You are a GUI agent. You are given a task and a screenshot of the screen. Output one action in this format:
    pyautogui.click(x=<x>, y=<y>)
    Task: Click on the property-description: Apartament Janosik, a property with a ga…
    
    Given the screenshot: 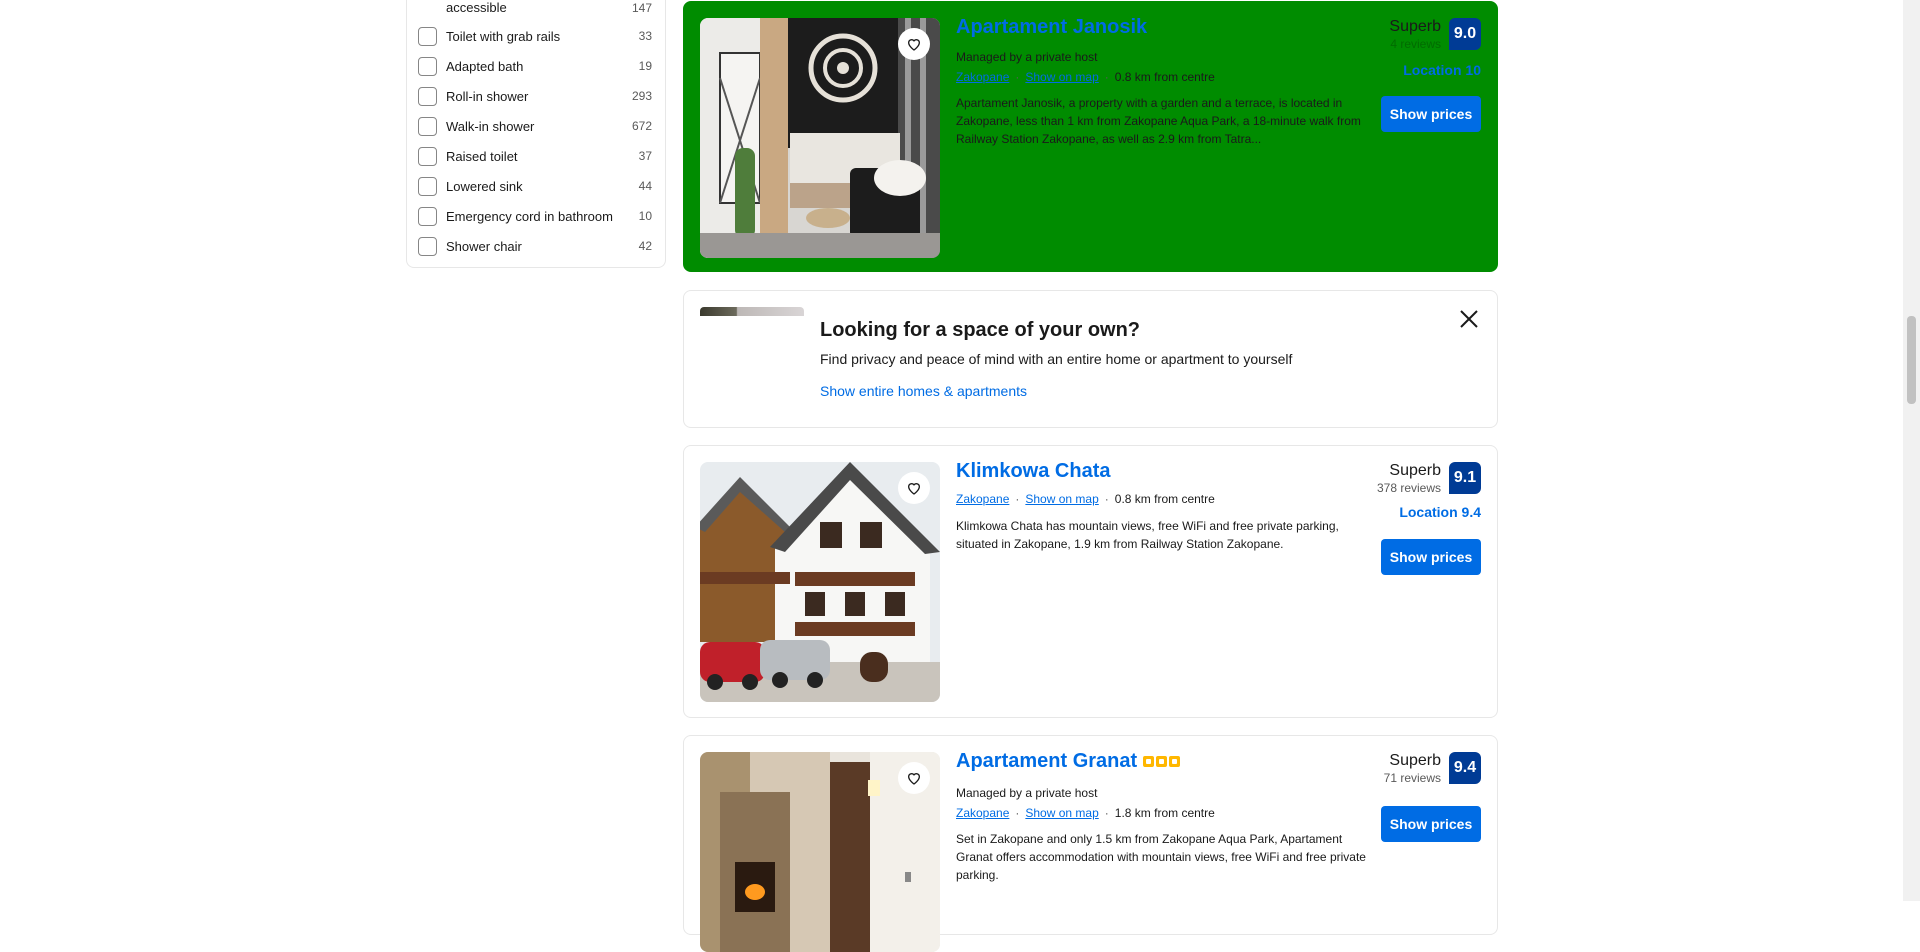 What is the action you would take?
    pyautogui.click(x=1158, y=121)
    